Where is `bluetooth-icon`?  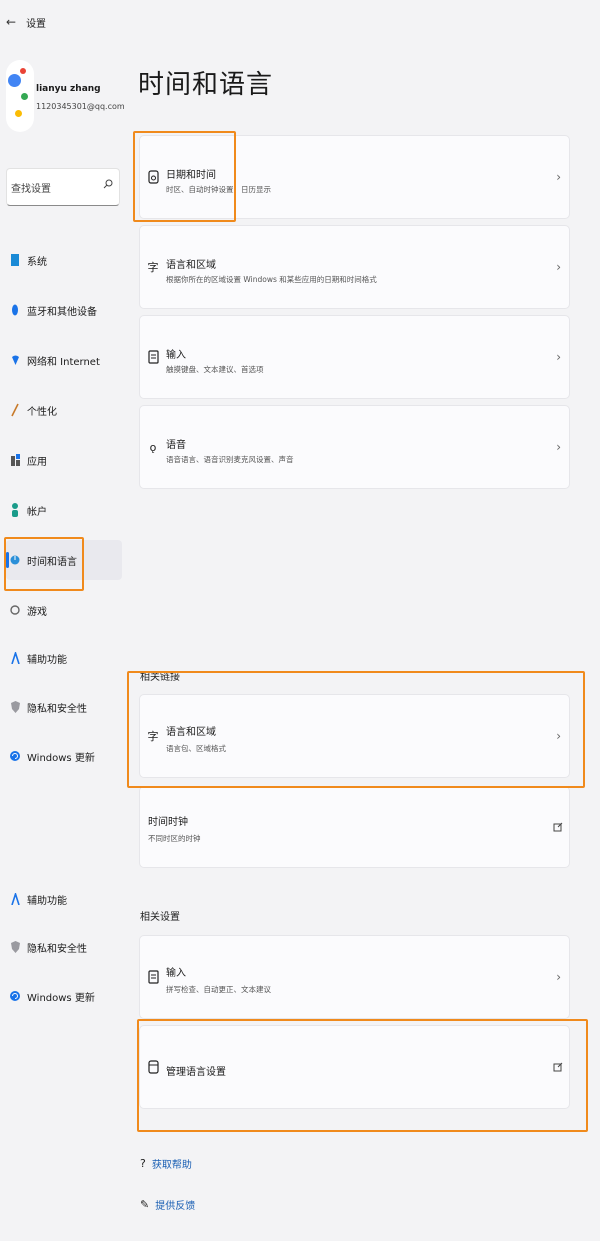
bluetooth-icon is located at coordinates (15, 310).